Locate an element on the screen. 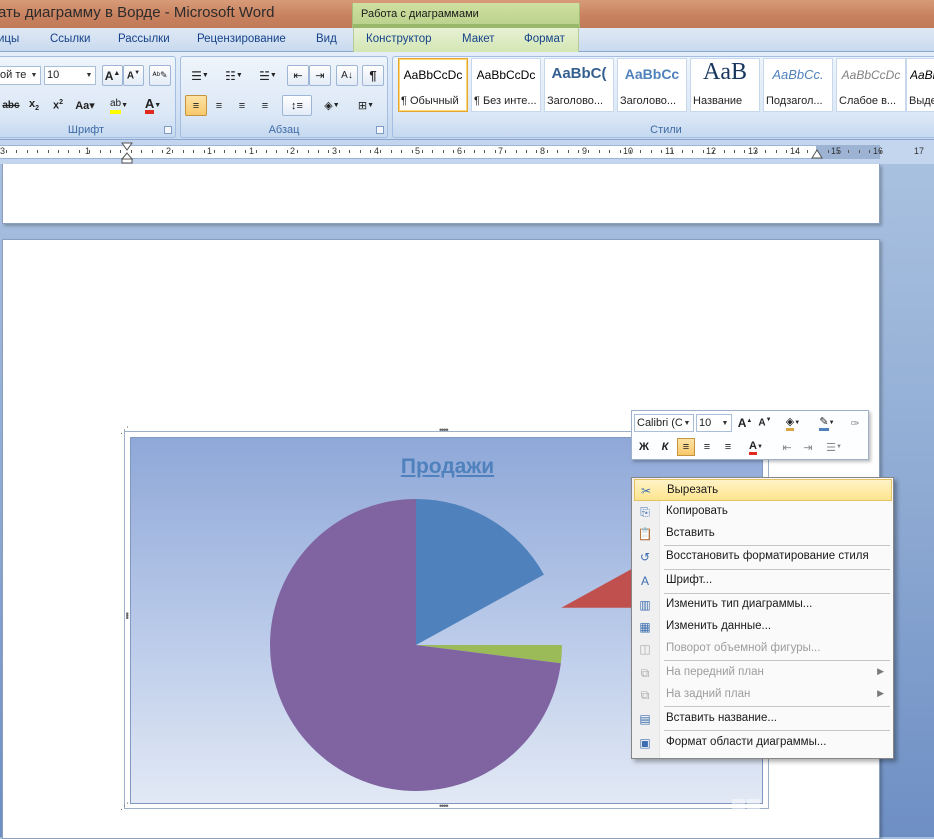  style-name: ¶ Обычный is located at coordinates (430, 101).